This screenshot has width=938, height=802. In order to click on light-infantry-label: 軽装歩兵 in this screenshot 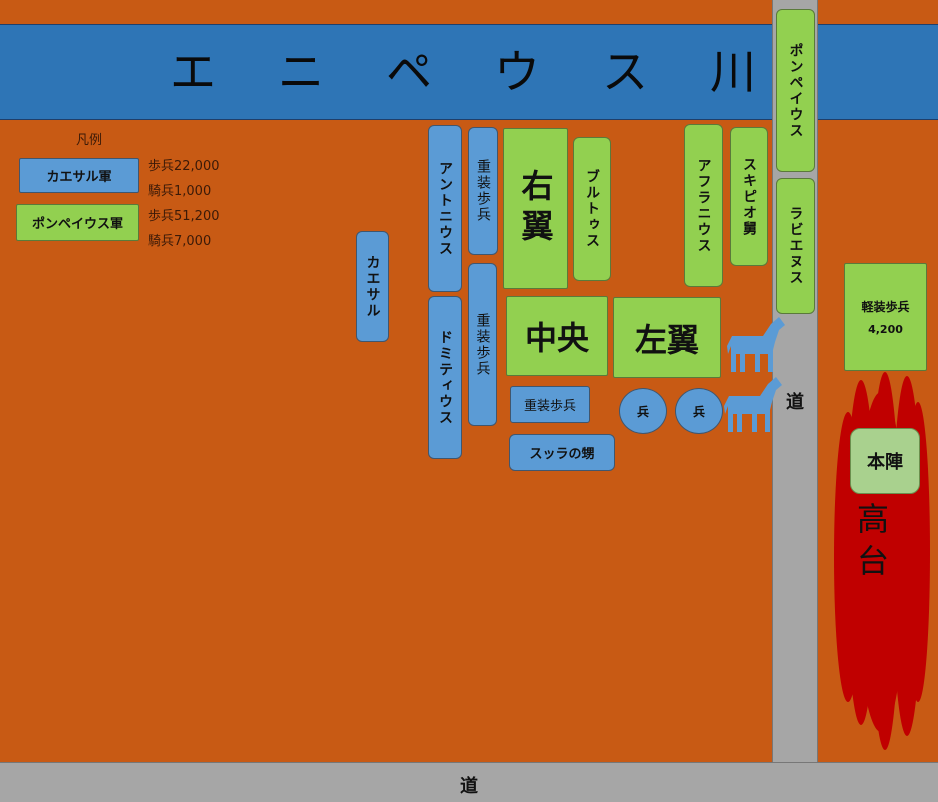, I will do `click(885, 307)`.